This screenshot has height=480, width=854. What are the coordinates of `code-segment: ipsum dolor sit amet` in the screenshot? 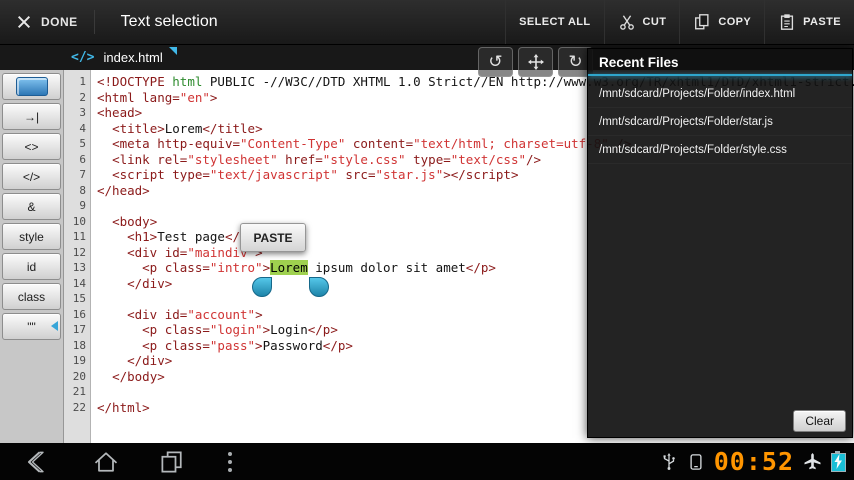 It's located at (386, 267).